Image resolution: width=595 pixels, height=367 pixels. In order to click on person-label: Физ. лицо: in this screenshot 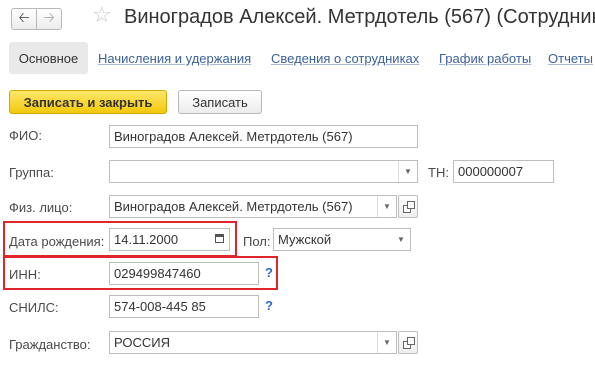, I will do `click(41, 207)`.